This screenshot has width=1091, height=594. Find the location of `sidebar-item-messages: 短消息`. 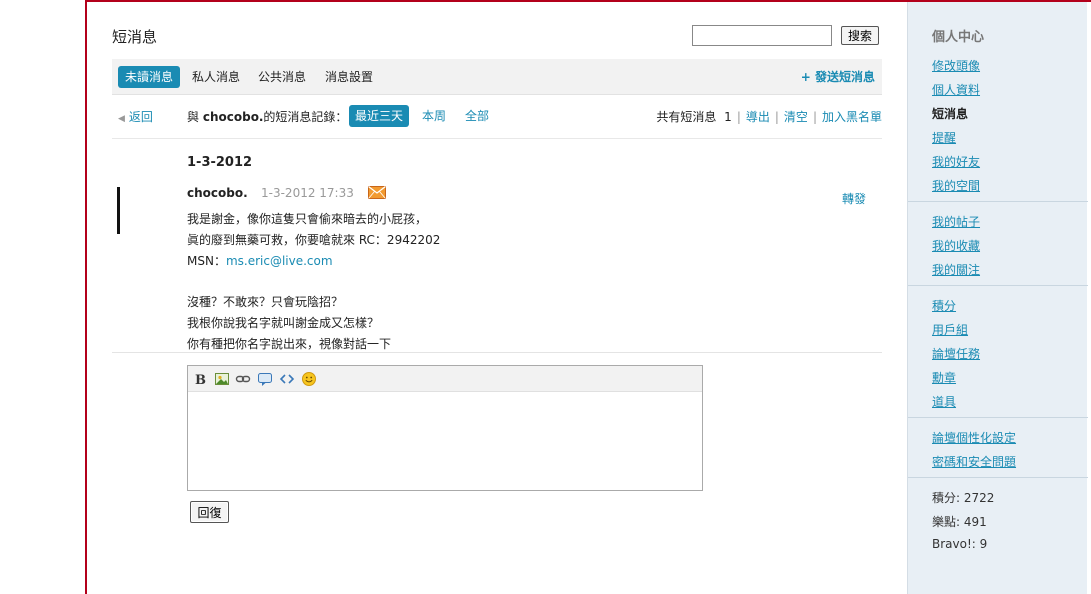

sidebar-item-messages: 短消息 is located at coordinates (950, 113).